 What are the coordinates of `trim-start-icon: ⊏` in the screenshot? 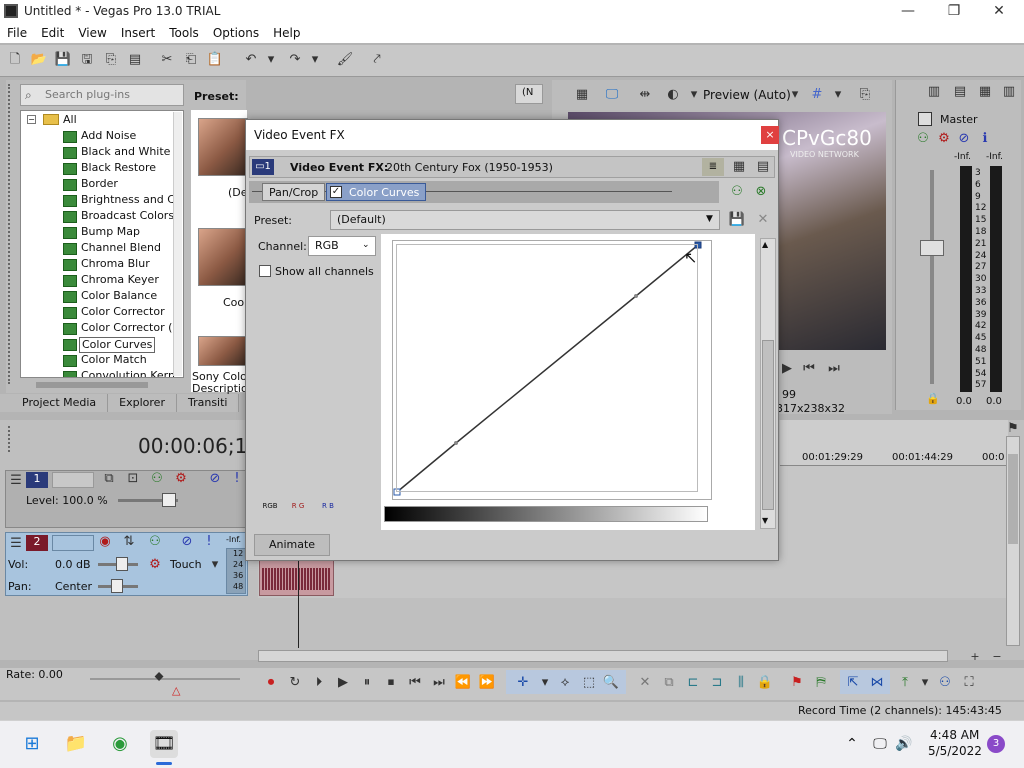 It's located at (693, 683).